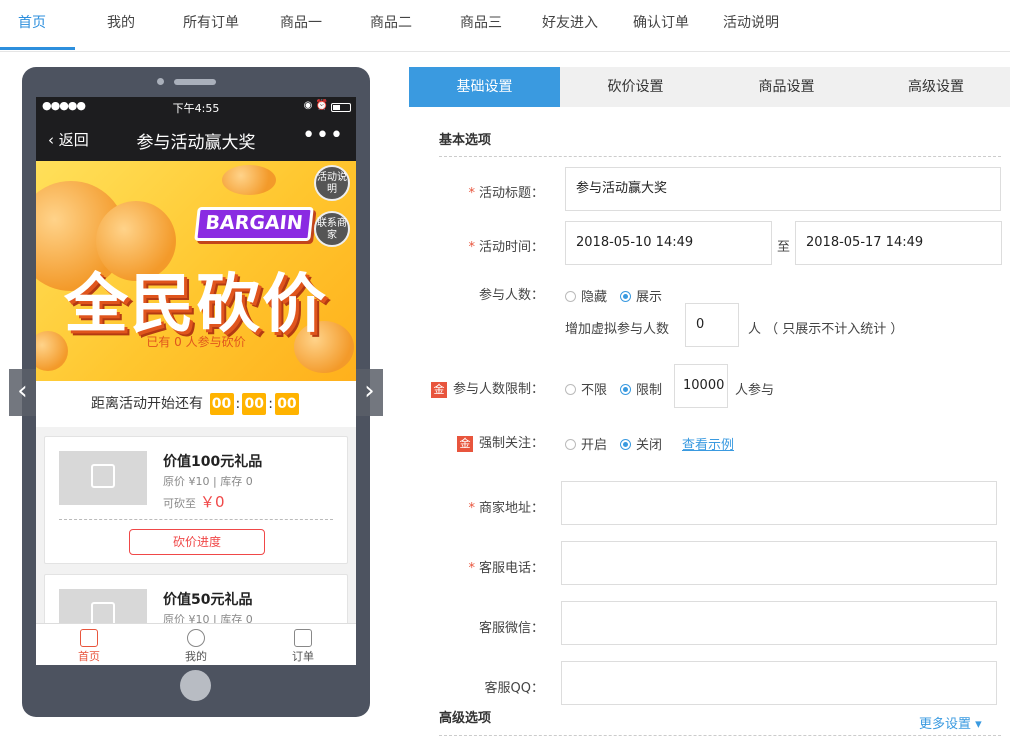 This screenshot has height=744, width=1010. I want to click on nav-tab-confirm-order: 确认订单, so click(661, 25).